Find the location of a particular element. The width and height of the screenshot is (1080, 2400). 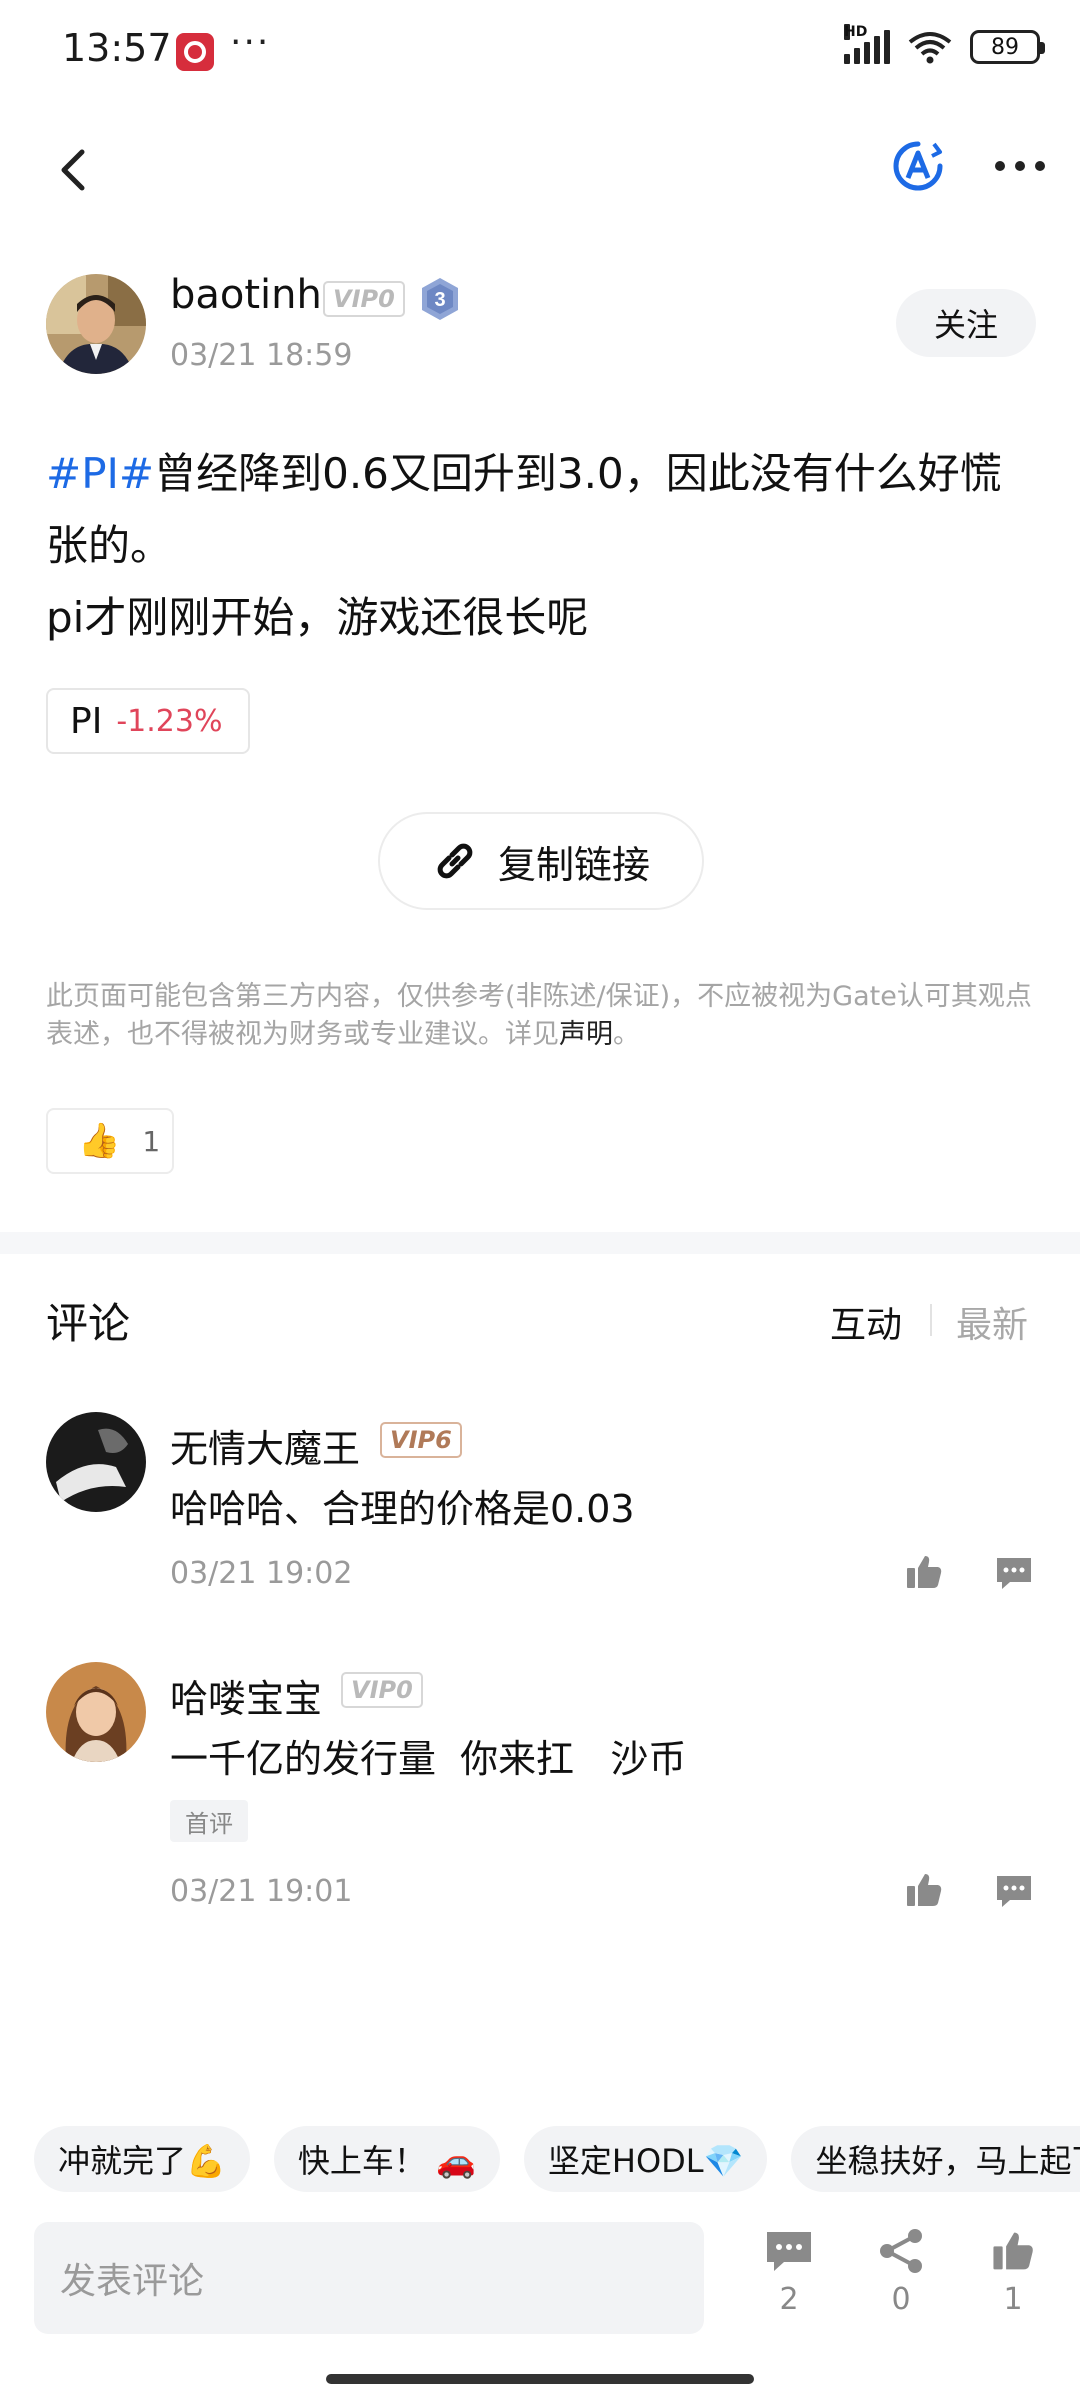

quick-reply-chip: 快上车！ 🚗 is located at coordinates (386, 2159).